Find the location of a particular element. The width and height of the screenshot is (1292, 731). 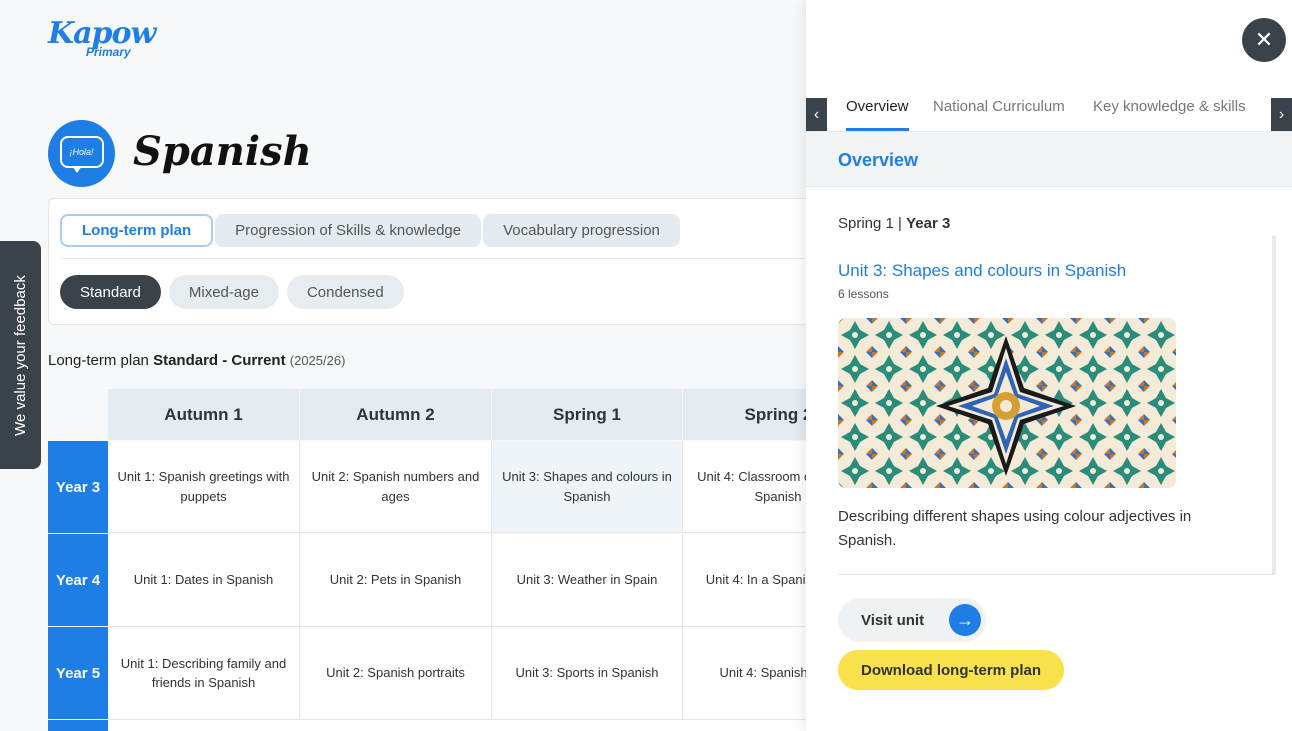

tabs-scroll-right-button: › is located at coordinates (1281, 114).